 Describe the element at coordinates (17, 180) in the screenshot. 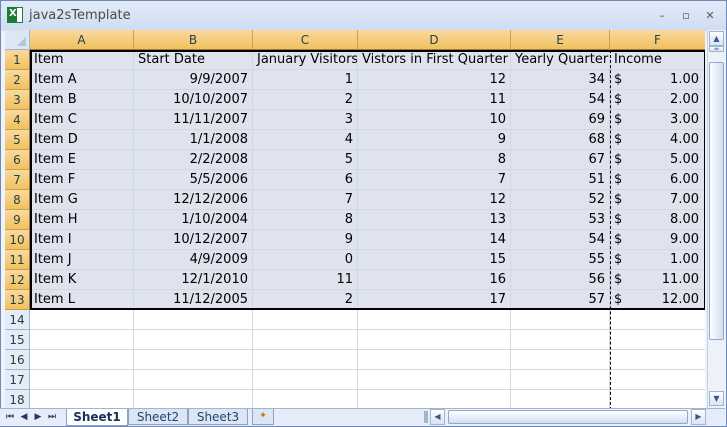

I see `row-header-7: 7` at that location.